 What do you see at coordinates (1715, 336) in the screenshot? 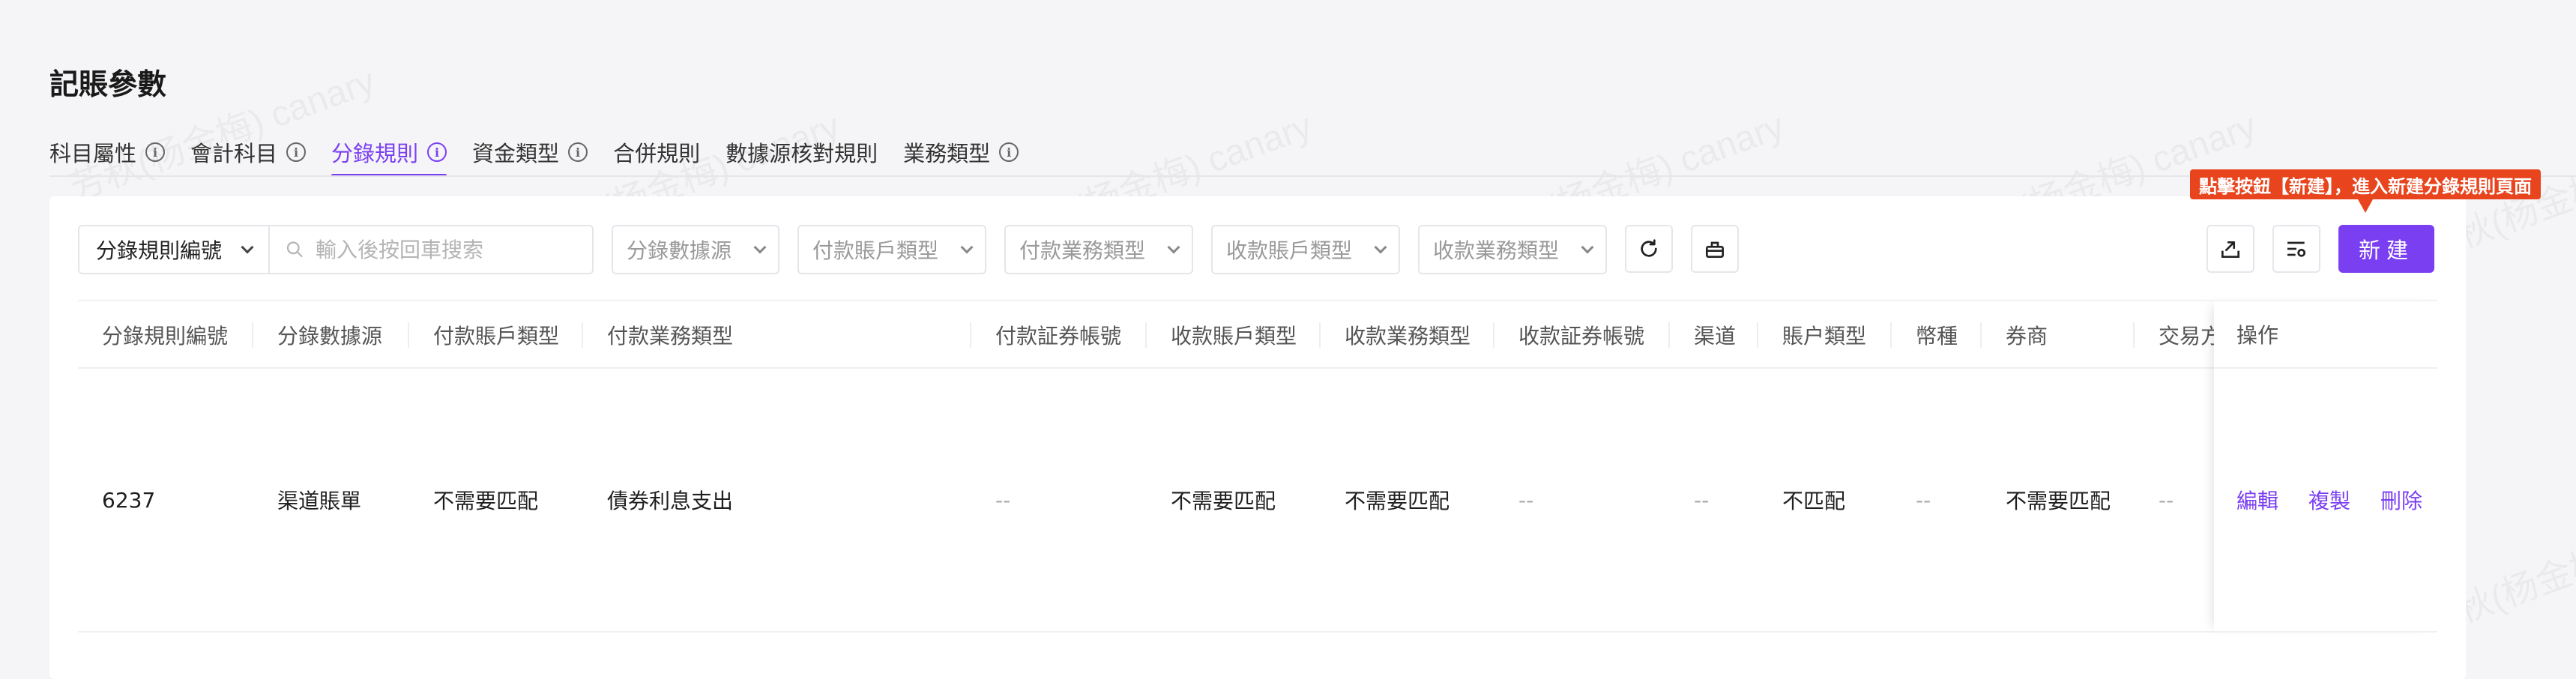
I see `column-header: 渠道` at bounding box center [1715, 336].